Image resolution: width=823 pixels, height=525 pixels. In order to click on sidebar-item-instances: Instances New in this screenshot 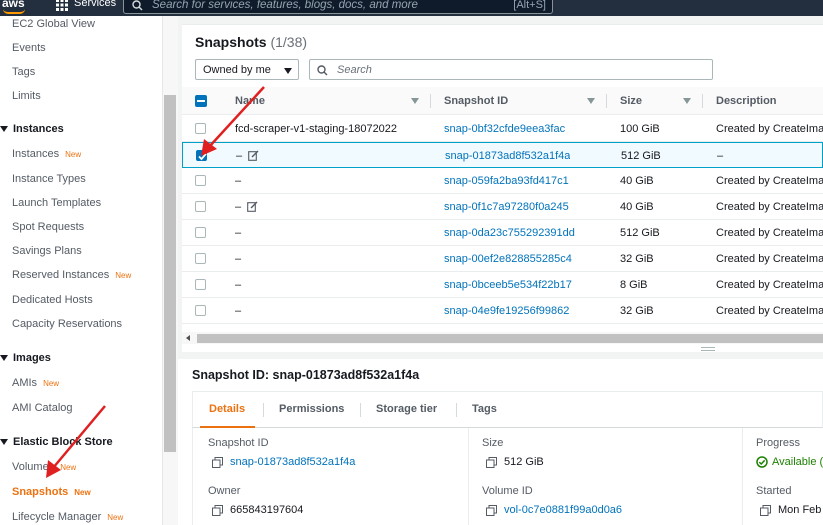, I will do `click(46, 154)`.